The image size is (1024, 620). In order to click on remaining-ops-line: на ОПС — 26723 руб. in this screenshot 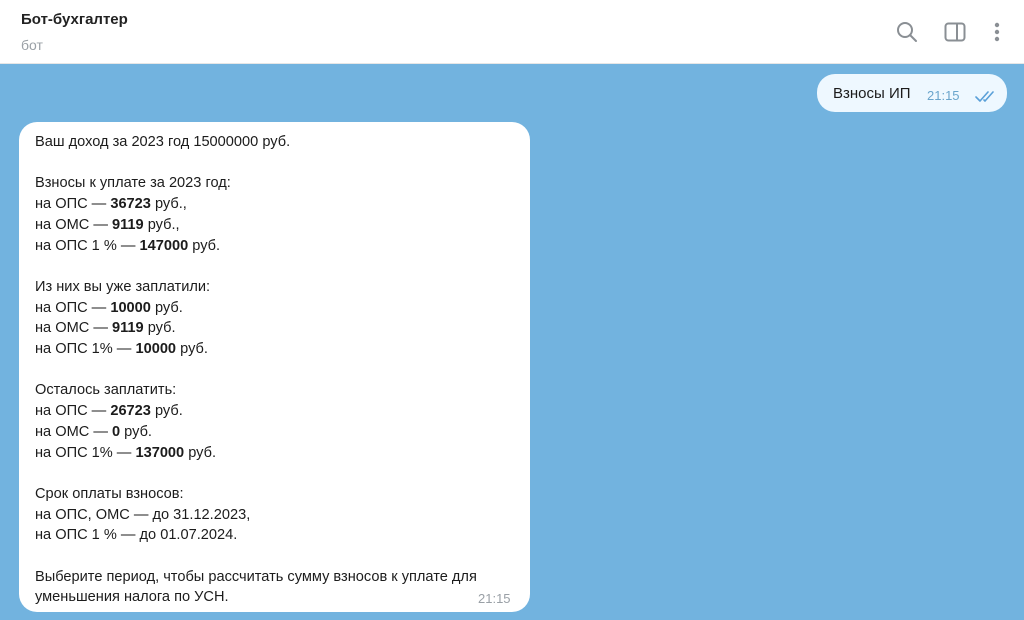, I will do `click(109, 411)`.